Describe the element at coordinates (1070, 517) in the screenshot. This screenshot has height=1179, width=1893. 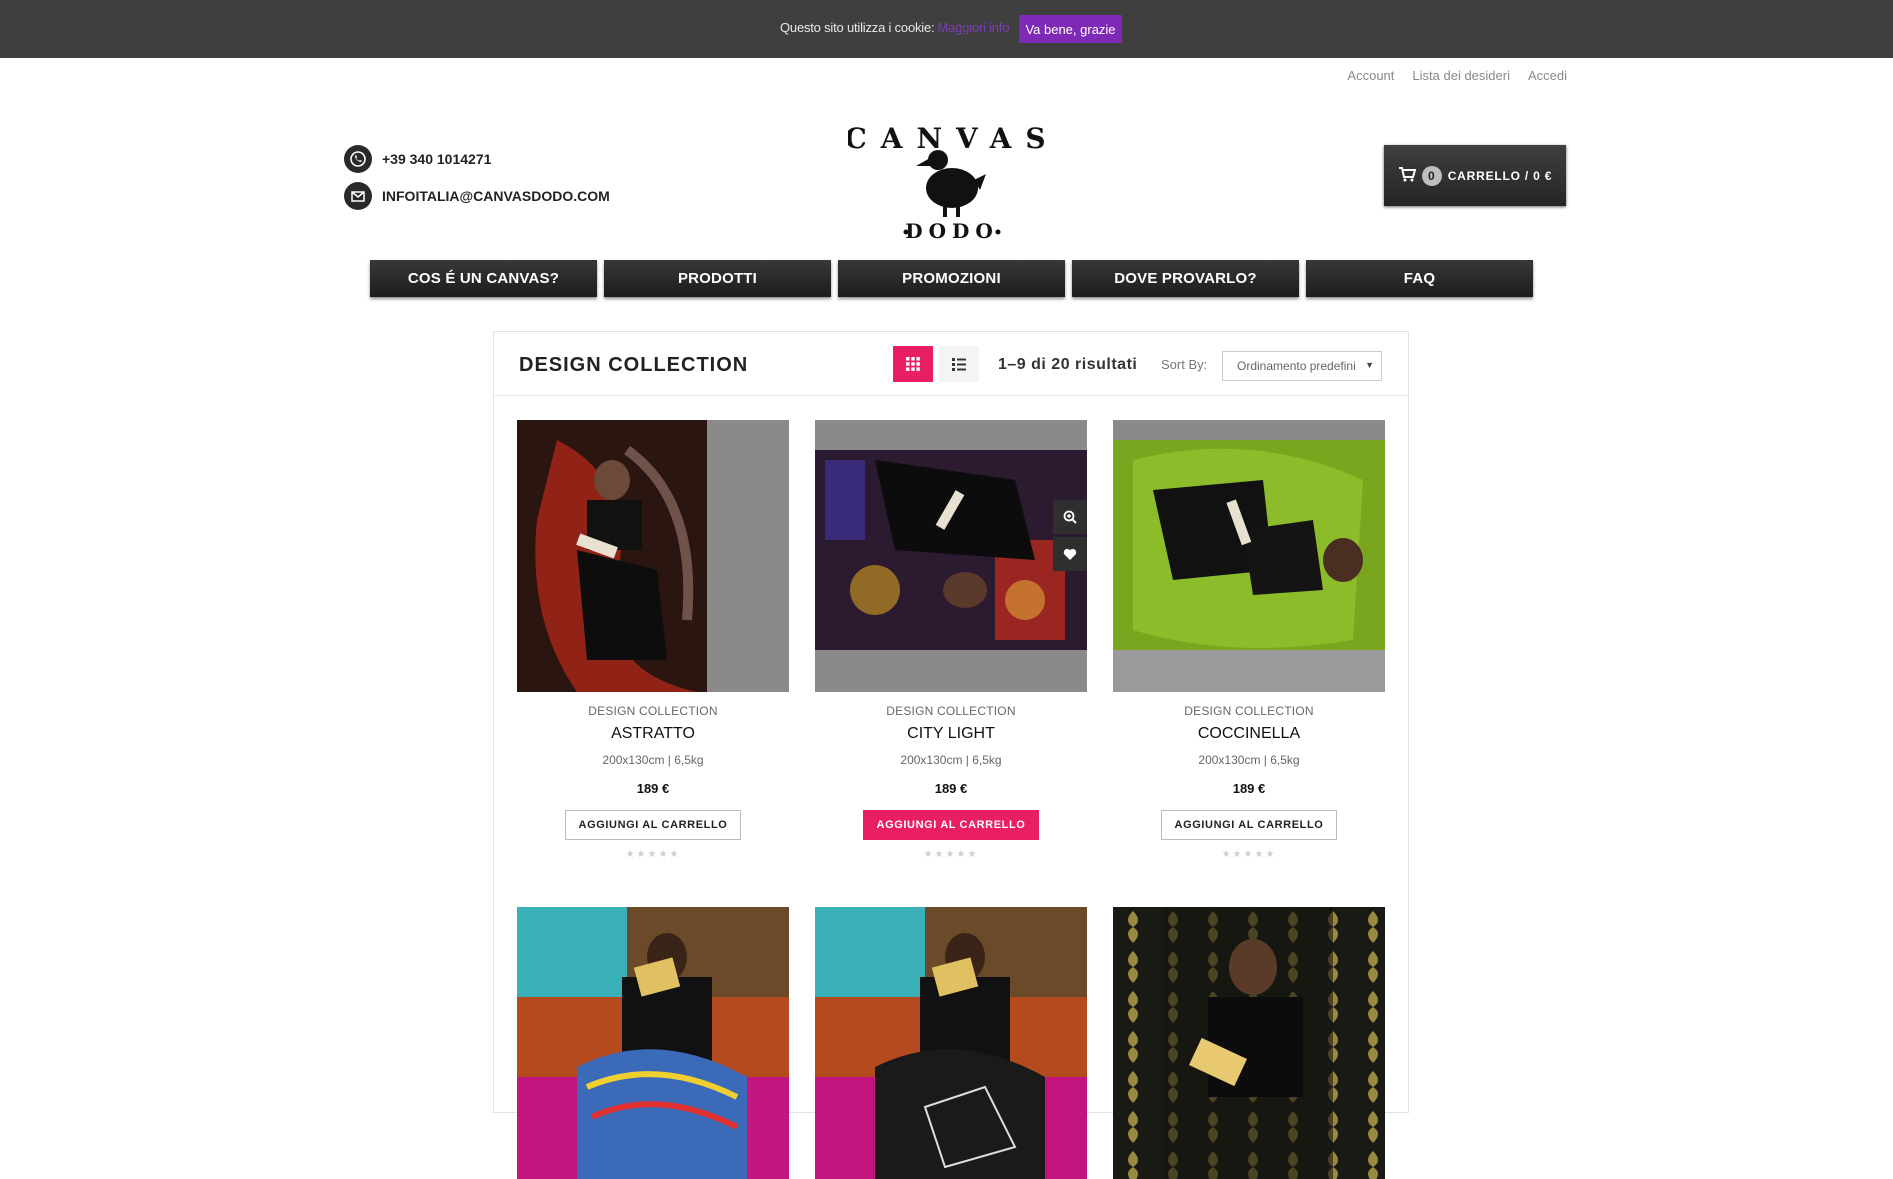
I see `zoom-icon` at that location.